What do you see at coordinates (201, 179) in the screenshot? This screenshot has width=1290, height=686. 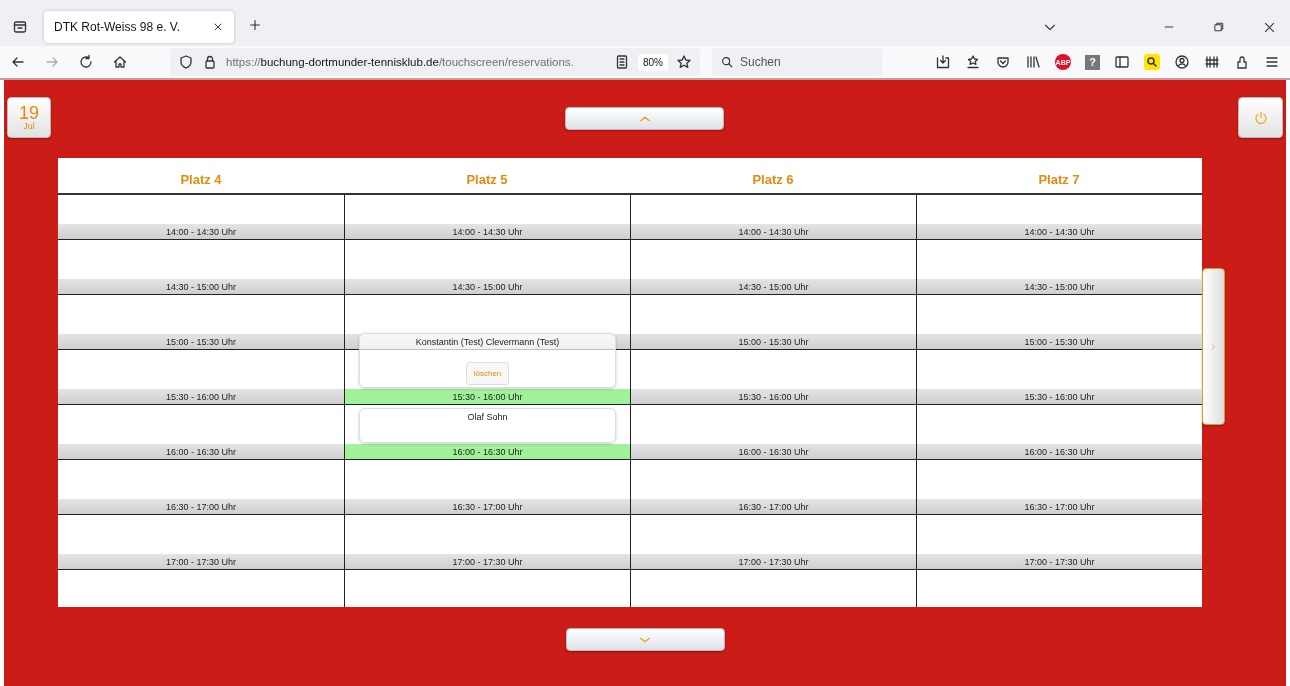 I see `court-title: Platz 4` at bounding box center [201, 179].